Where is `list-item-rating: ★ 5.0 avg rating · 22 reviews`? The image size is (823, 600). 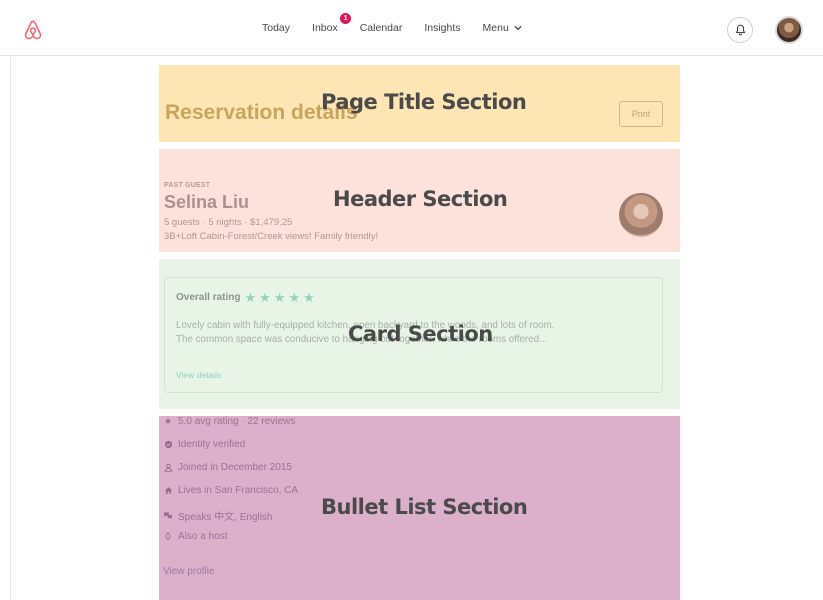
list-item-rating: ★ 5.0 avg rating · 22 reviews is located at coordinates (229, 421).